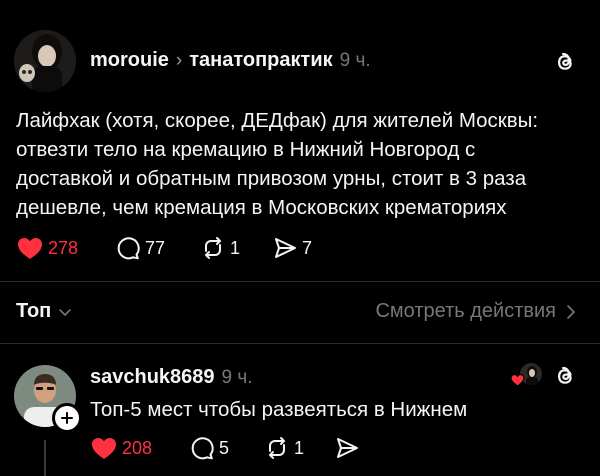  I want to click on community-name: танатопрактик, so click(260, 60).